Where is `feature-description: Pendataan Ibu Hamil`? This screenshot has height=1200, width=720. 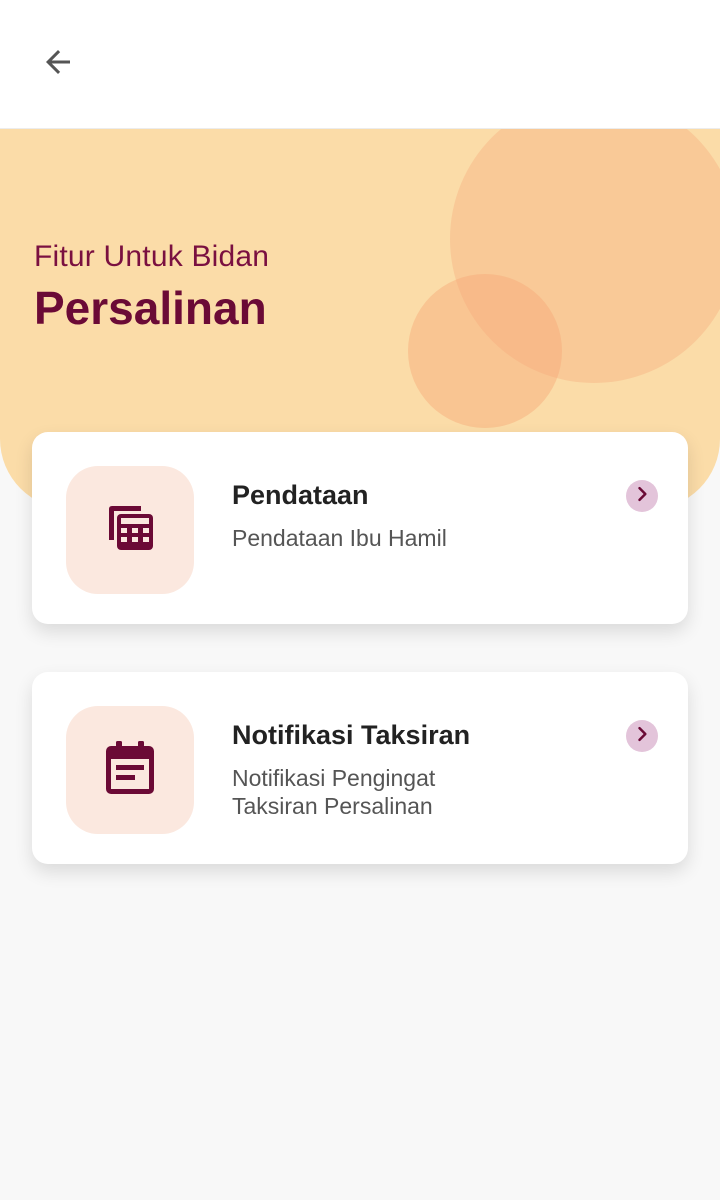
feature-description: Pendataan Ibu Hamil is located at coordinates (339, 538).